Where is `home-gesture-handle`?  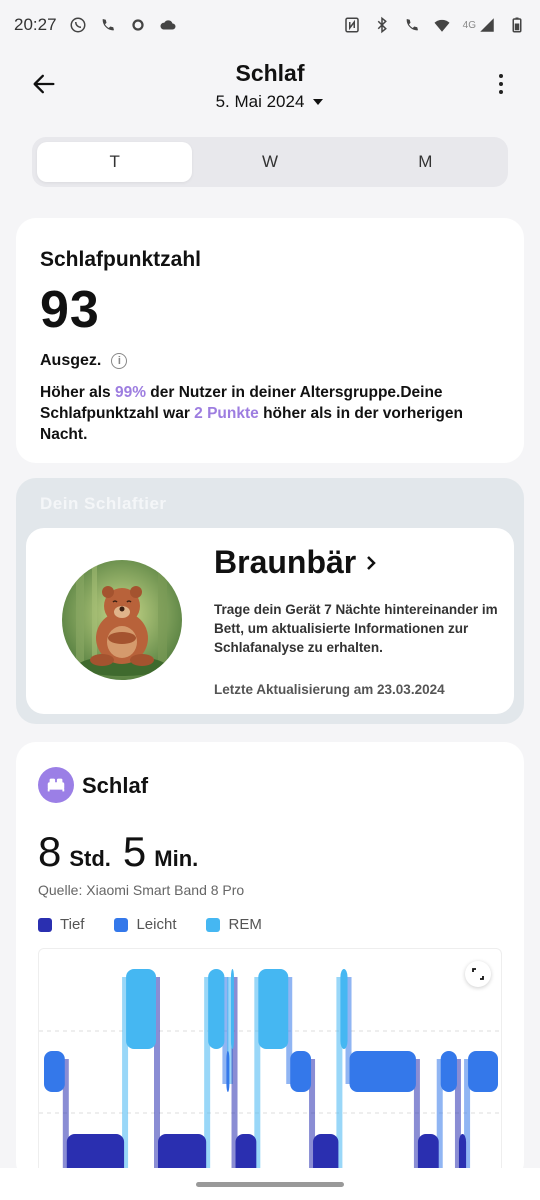
home-gesture-handle is located at coordinates (270, 1184).